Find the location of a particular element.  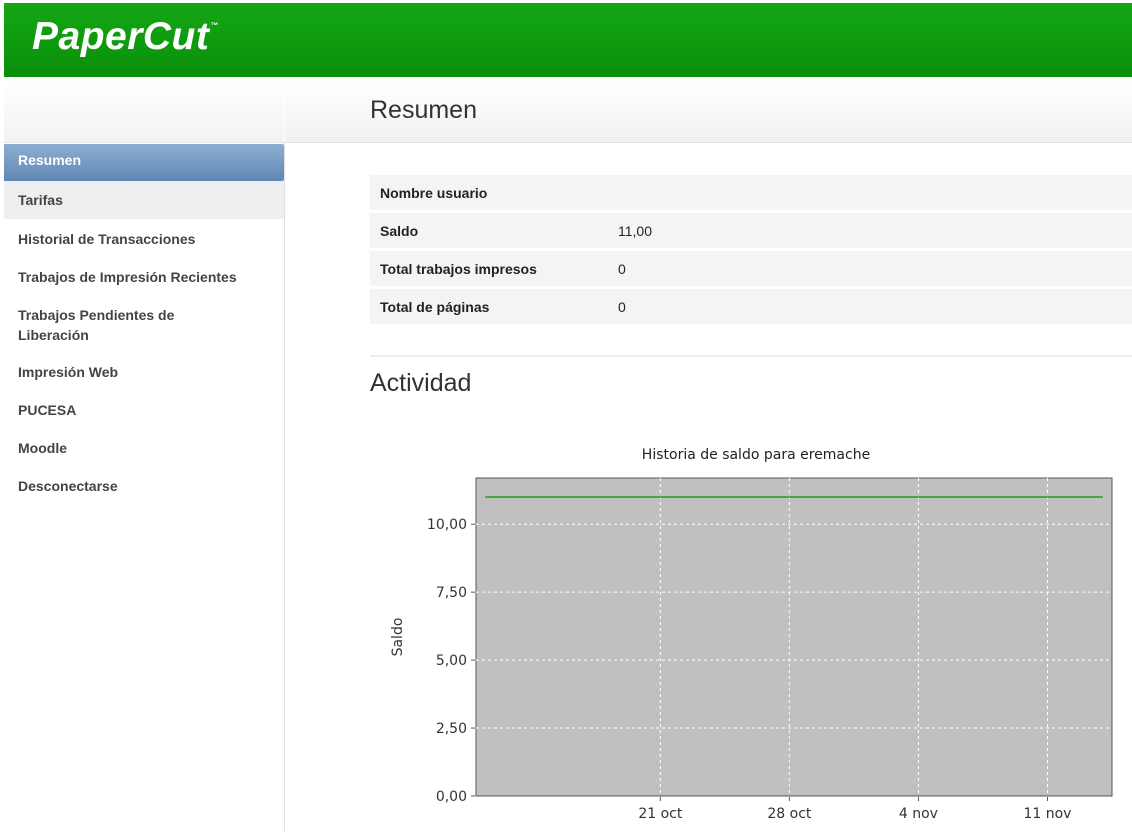

summary-key: Nombre usuario is located at coordinates (489, 192).